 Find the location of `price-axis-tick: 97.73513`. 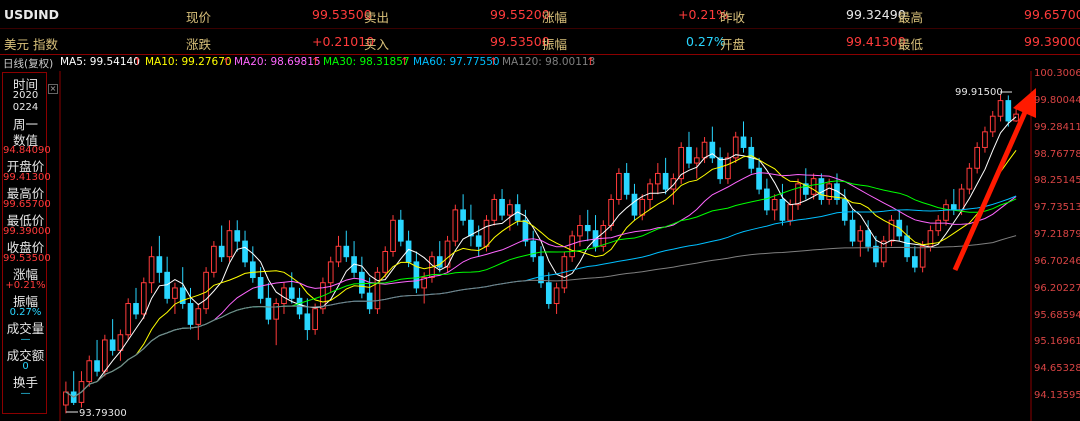

price-axis-tick: 97.73513 is located at coordinates (1057, 208).